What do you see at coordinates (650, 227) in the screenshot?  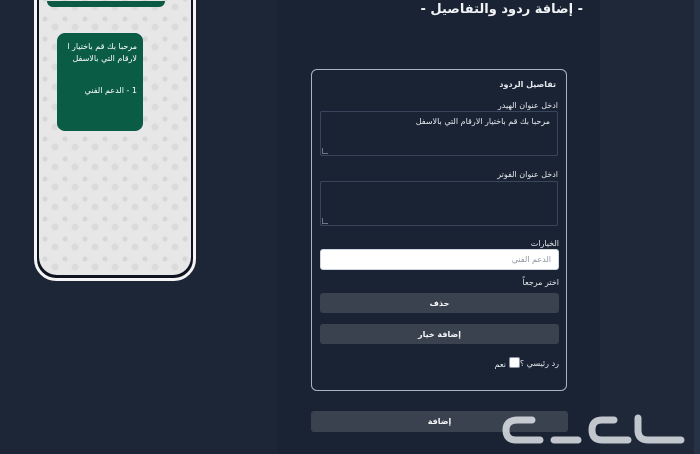 I see `right-gutter` at bounding box center [650, 227].